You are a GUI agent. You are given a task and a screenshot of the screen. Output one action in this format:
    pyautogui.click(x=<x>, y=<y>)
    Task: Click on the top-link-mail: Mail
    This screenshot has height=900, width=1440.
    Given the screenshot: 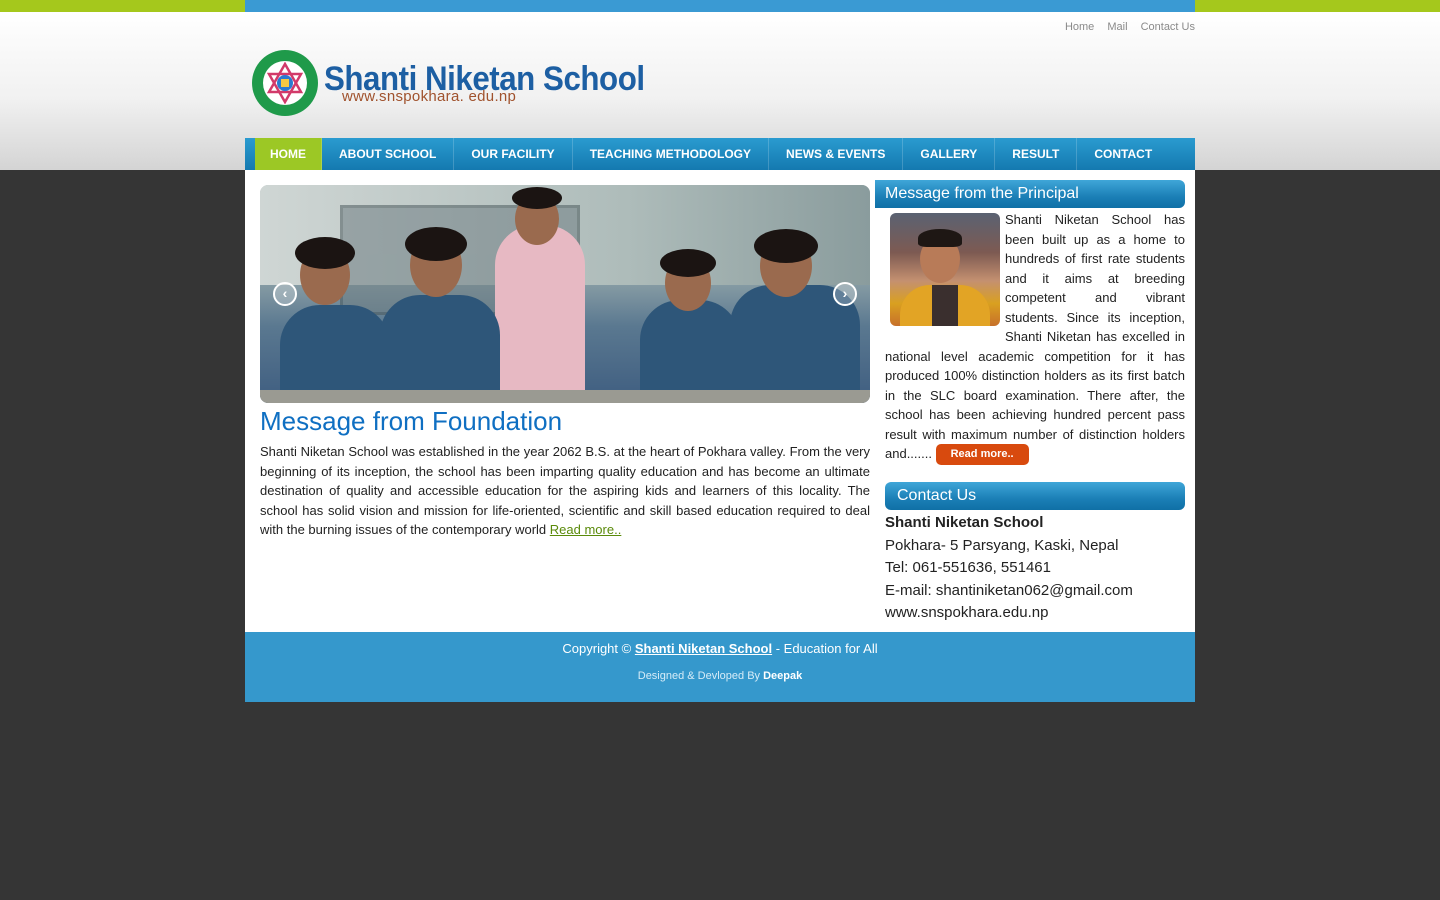 What is the action you would take?
    pyautogui.click(x=1117, y=27)
    